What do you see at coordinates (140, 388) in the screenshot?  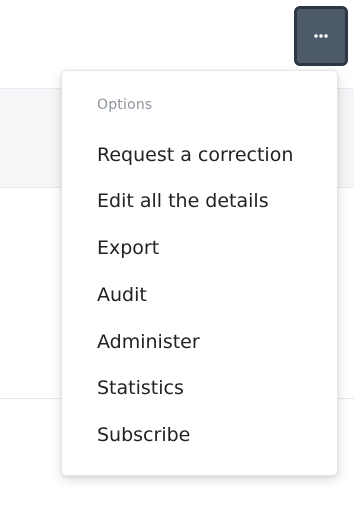 I see `menu-item-statistics: Statistics` at bounding box center [140, 388].